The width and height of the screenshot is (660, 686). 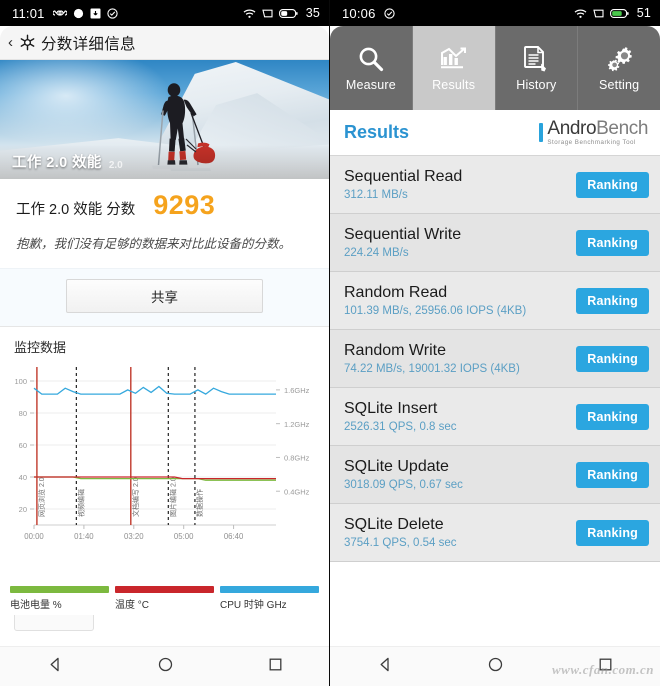 I want to click on table-row: SQLite Delete 3754.1 QPS, 0.54 sec Ranking, so click(x=495, y=533).